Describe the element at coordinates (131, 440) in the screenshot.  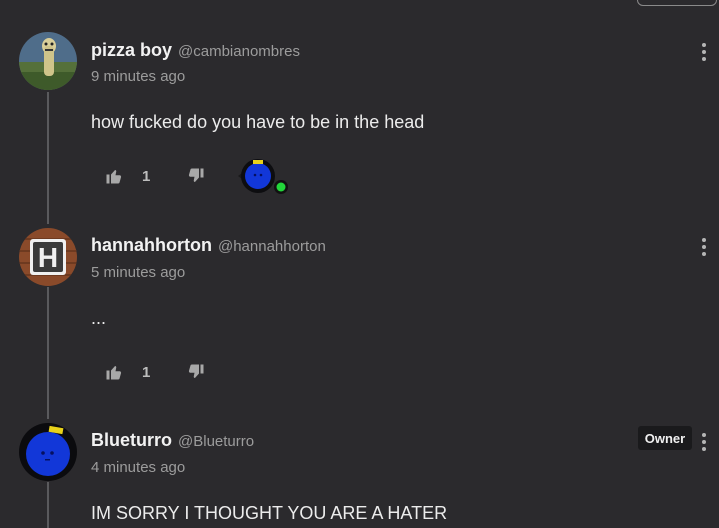
I see `author-name: Blueturro` at that location.